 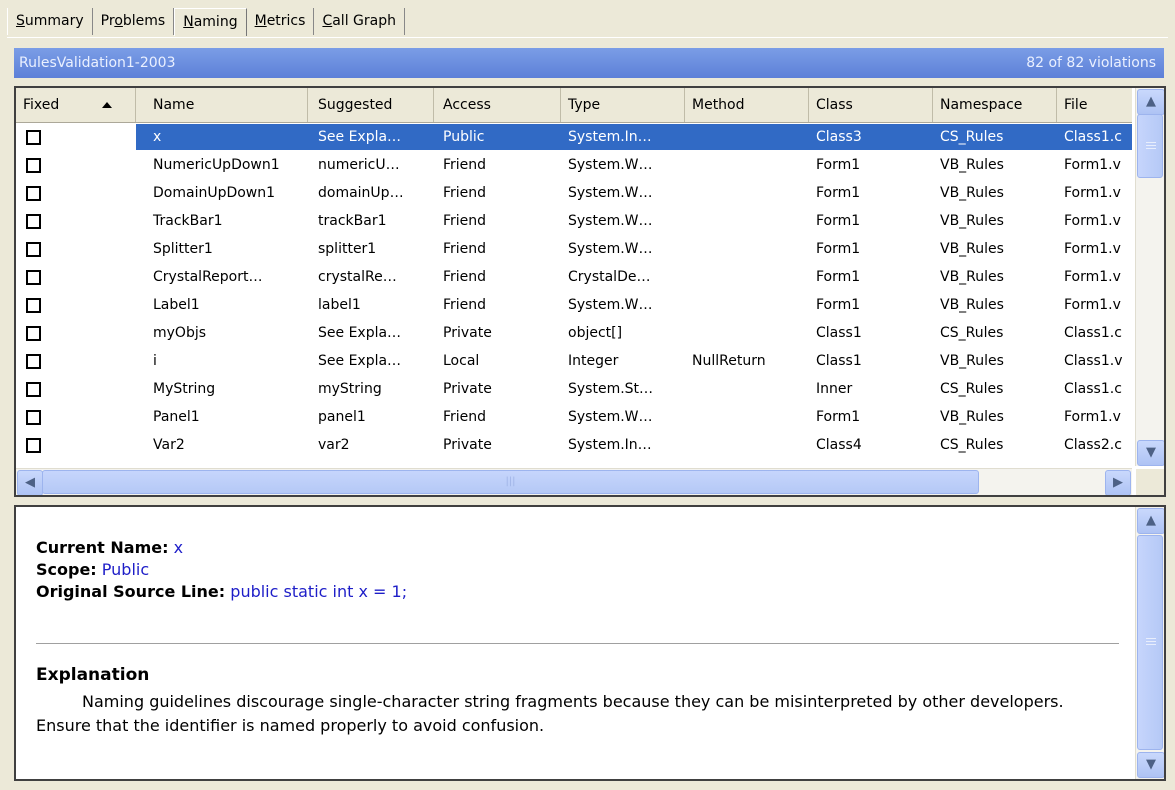 What do you see at coordinates (50, 21) in the screenshot?
I see `tab-summary: Summary` at bounding box center [50, 21].